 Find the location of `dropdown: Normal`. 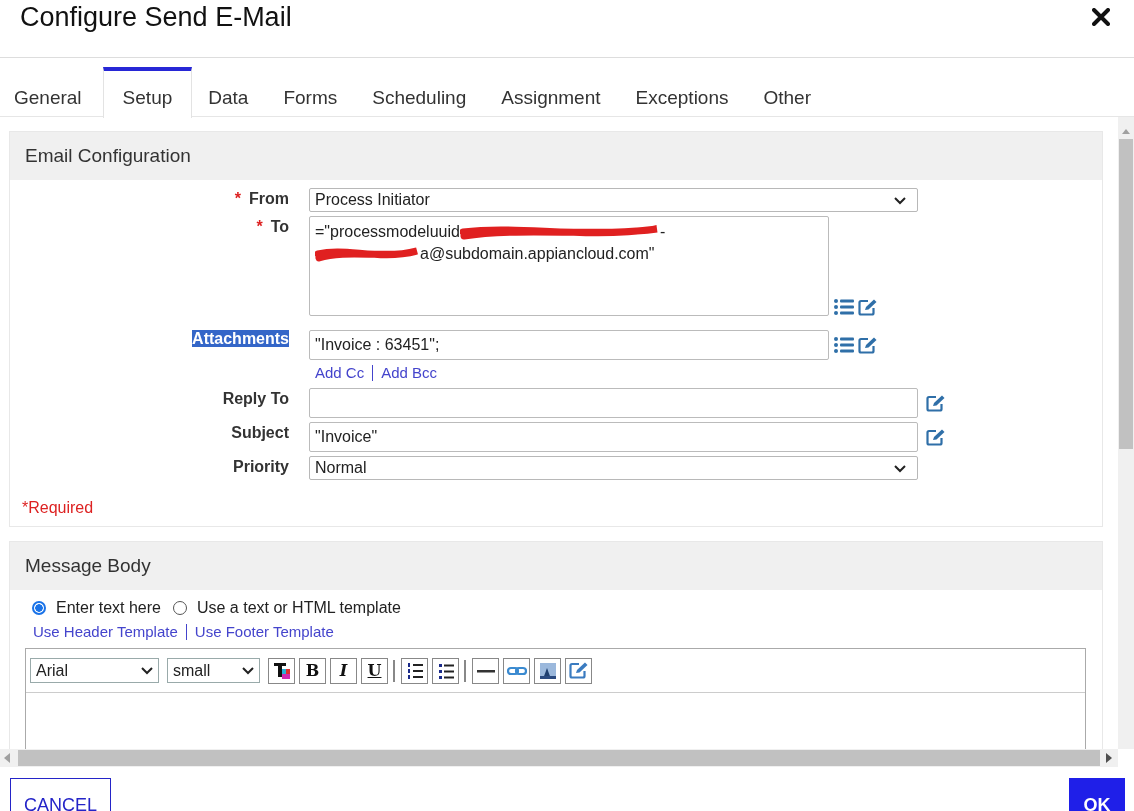

dropdown: Normal is located at coordinates (613, 468).